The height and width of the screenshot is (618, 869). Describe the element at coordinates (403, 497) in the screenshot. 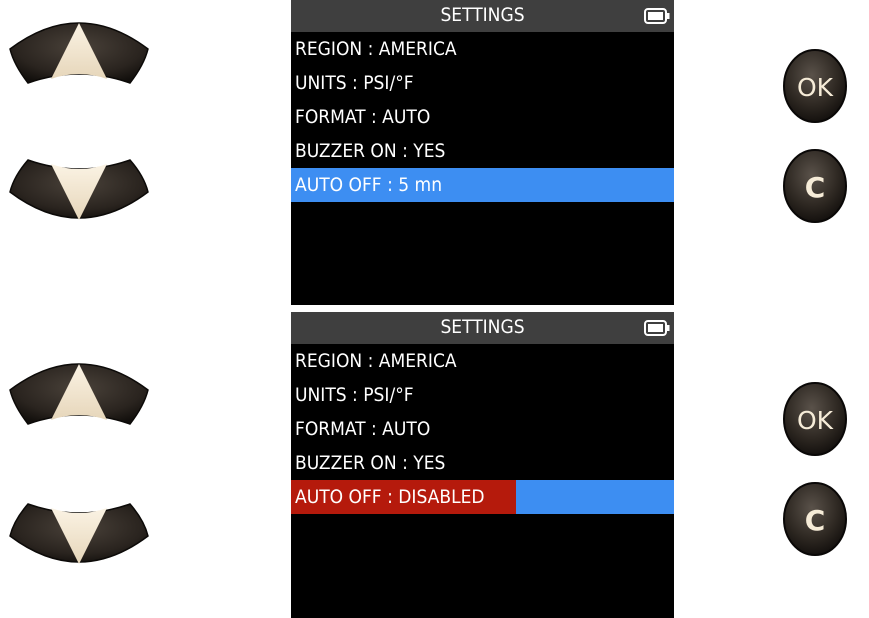

I see `auto-off-edit-field: AUTO OFF : DISABLED` at that location.